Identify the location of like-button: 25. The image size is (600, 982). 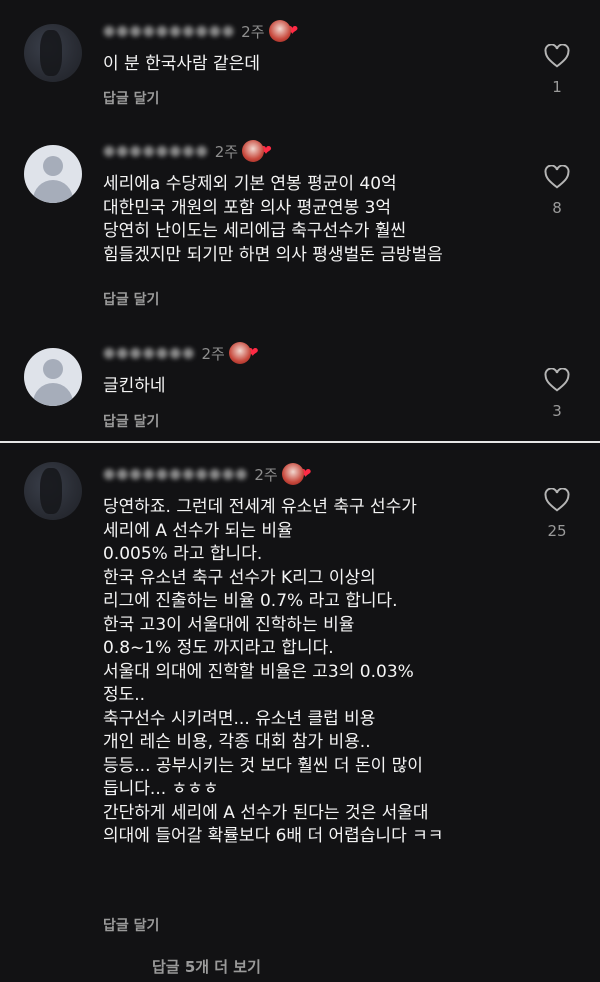
(557, 514).